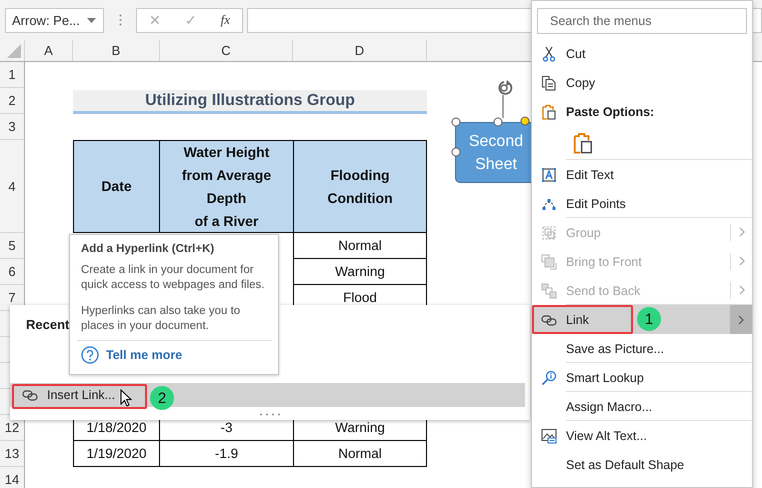 The height and width of the screenshot is (488, 762). What do you see at coordinates (250, 102) in the screenshot?
I see `table-title: Utilizing Illustrations Group` at bounding box center [250, 102].